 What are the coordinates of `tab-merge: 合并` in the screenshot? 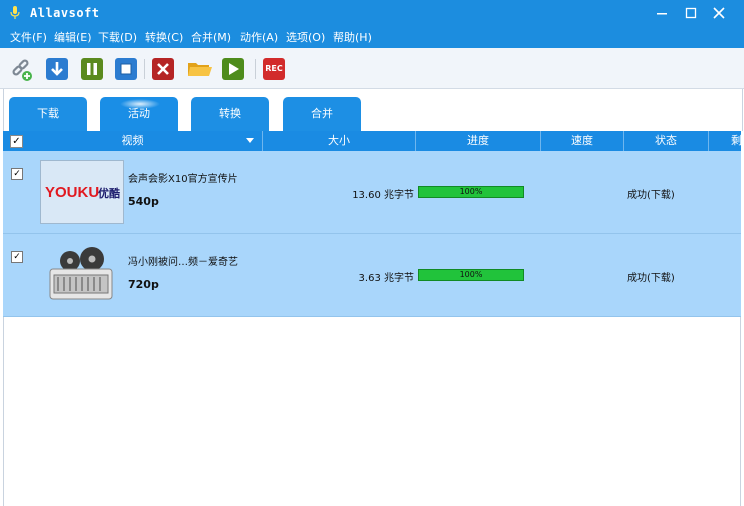 It's located at (322, 114).